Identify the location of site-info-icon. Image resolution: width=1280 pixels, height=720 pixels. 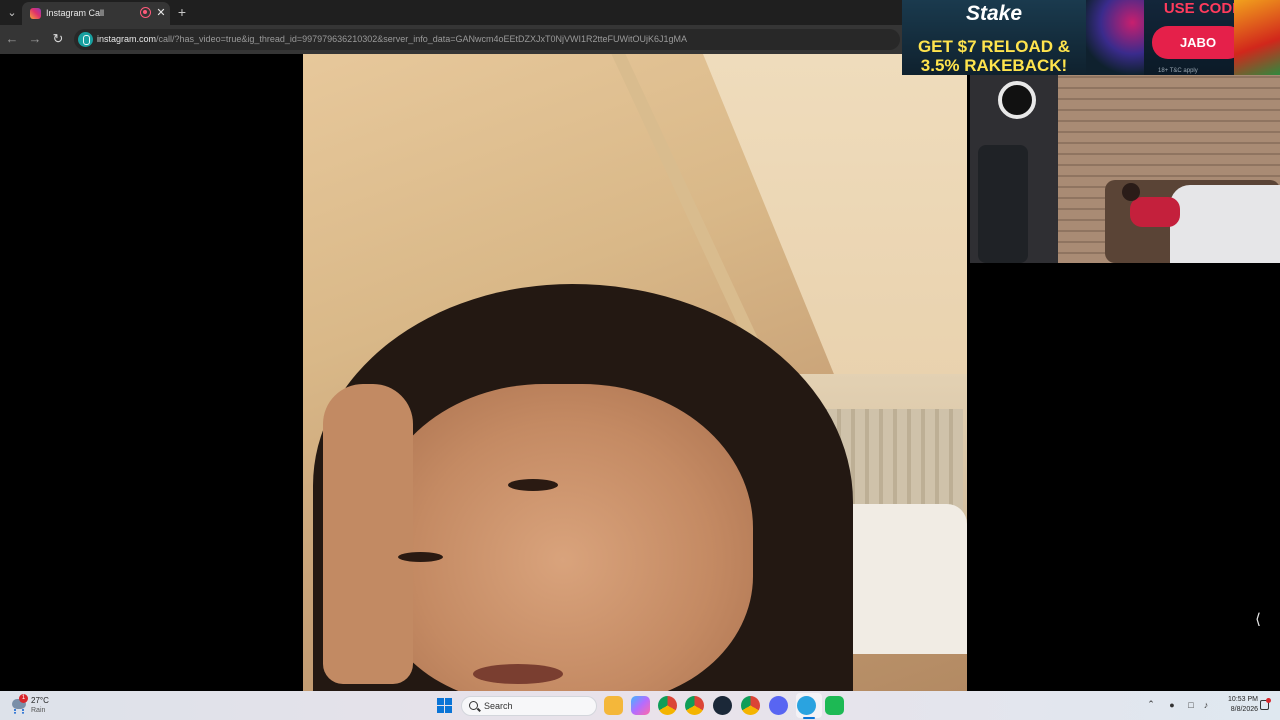
(85, 39).